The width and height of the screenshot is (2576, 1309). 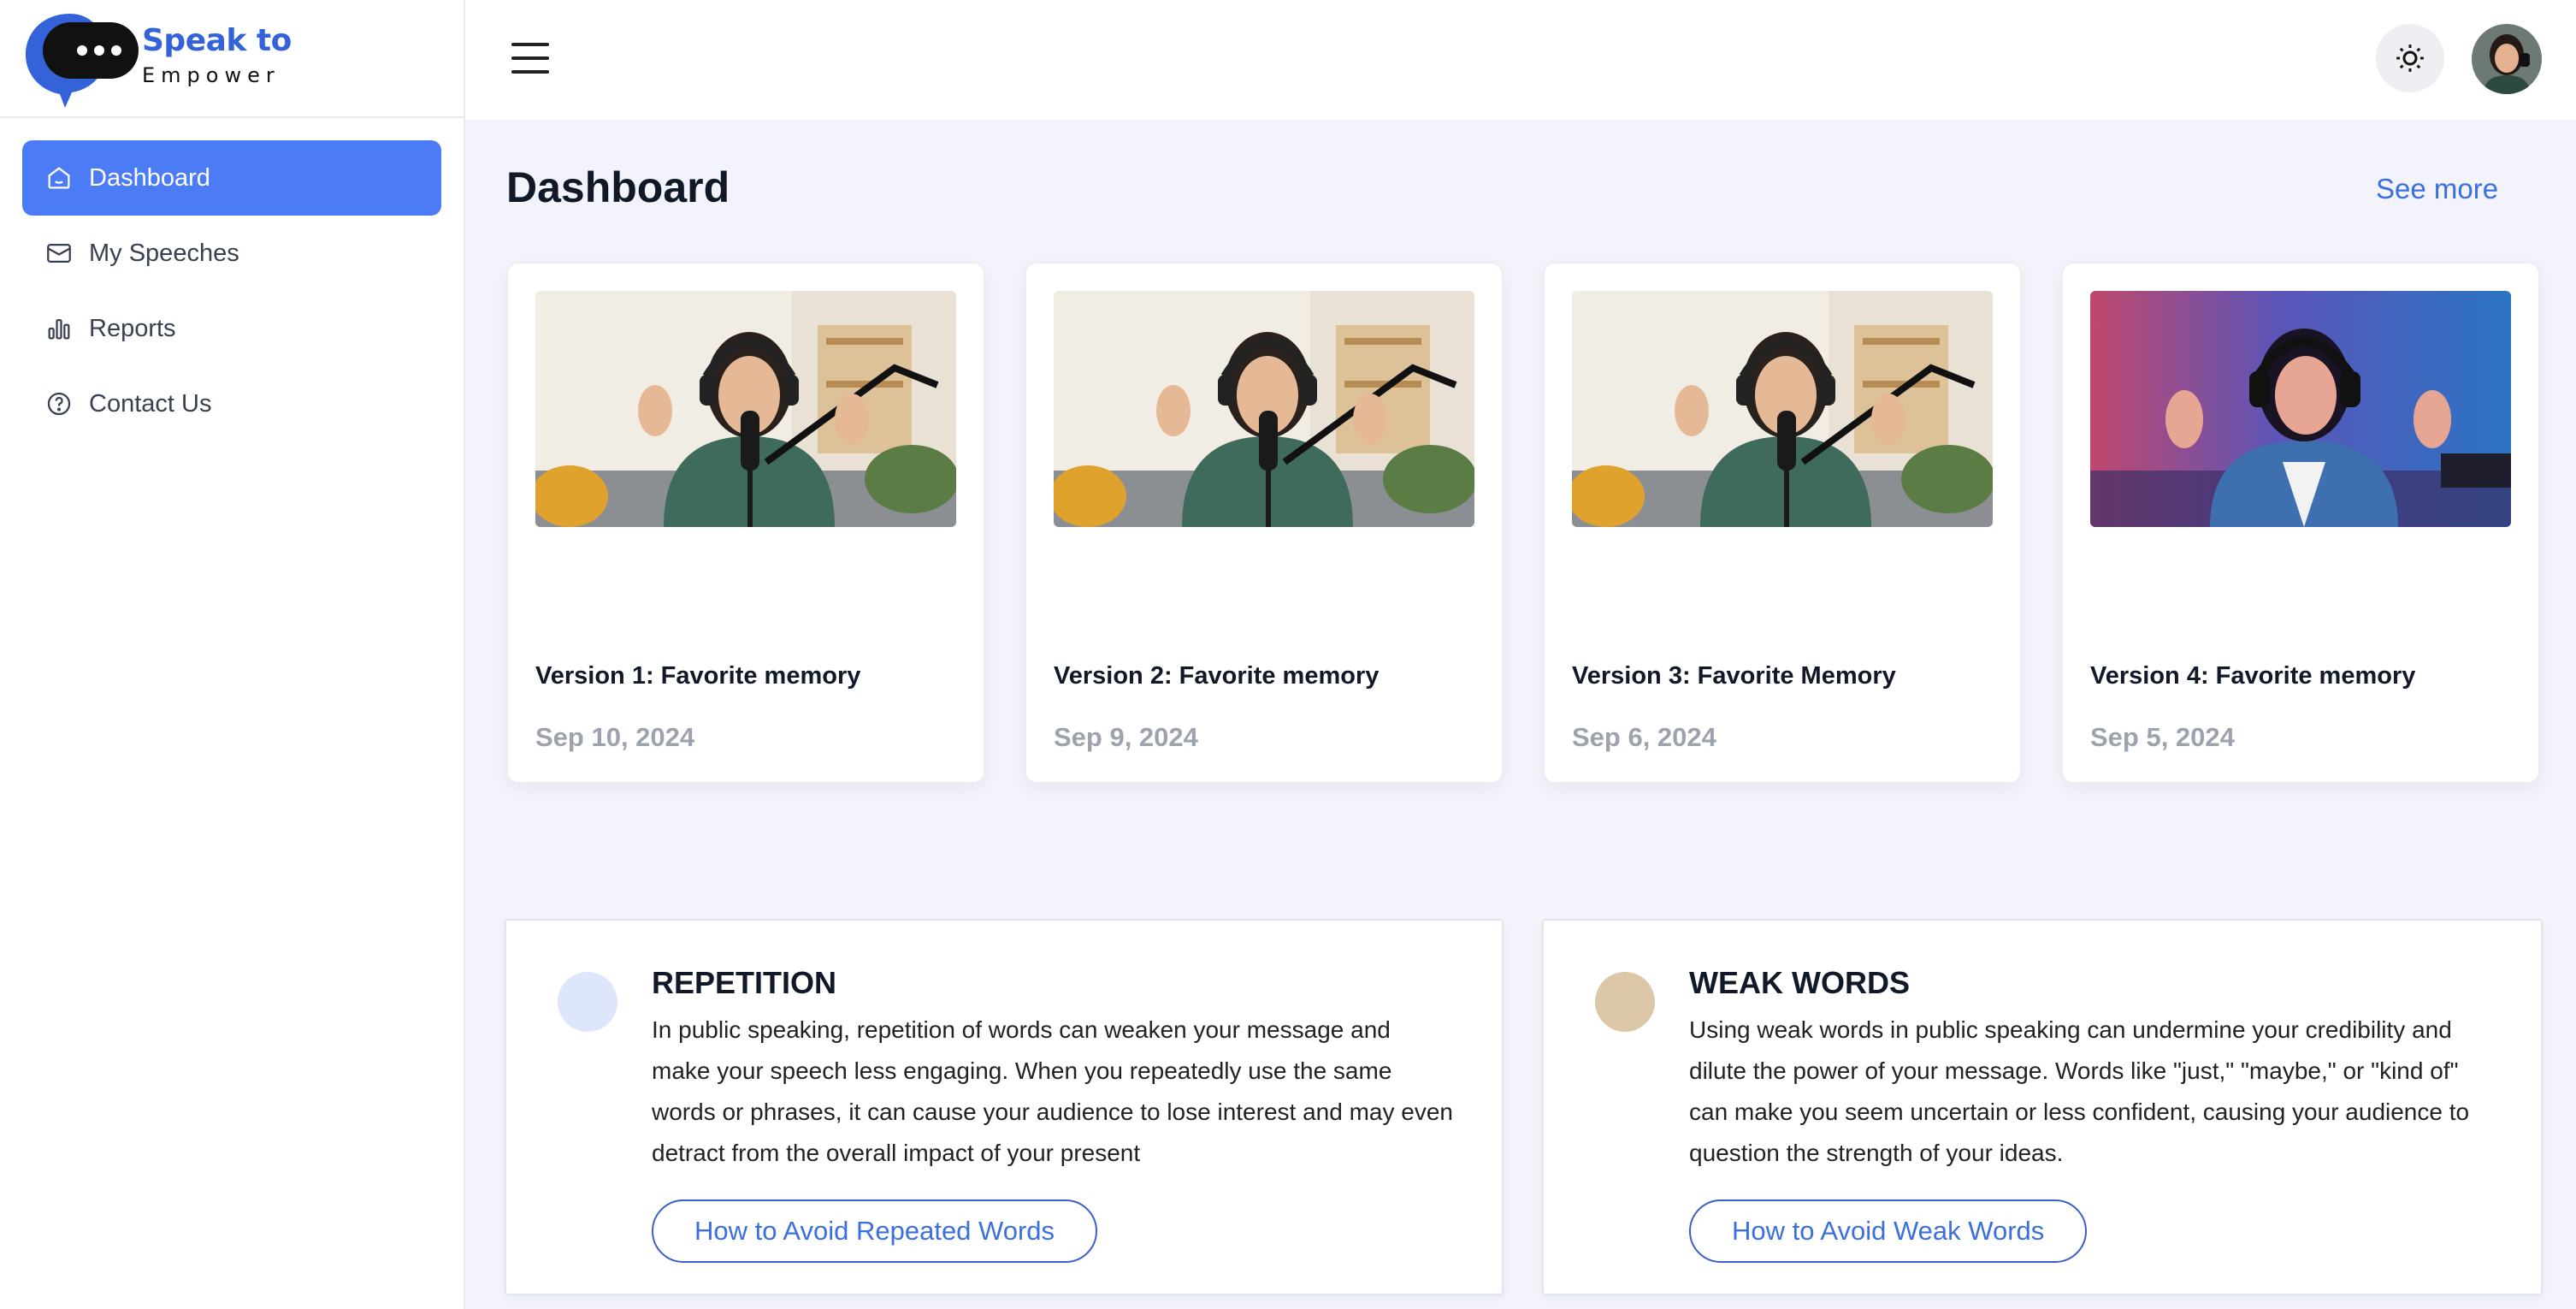 I want to click on speech-date: Sep 9, 2024, so click(x=1126, y=737).